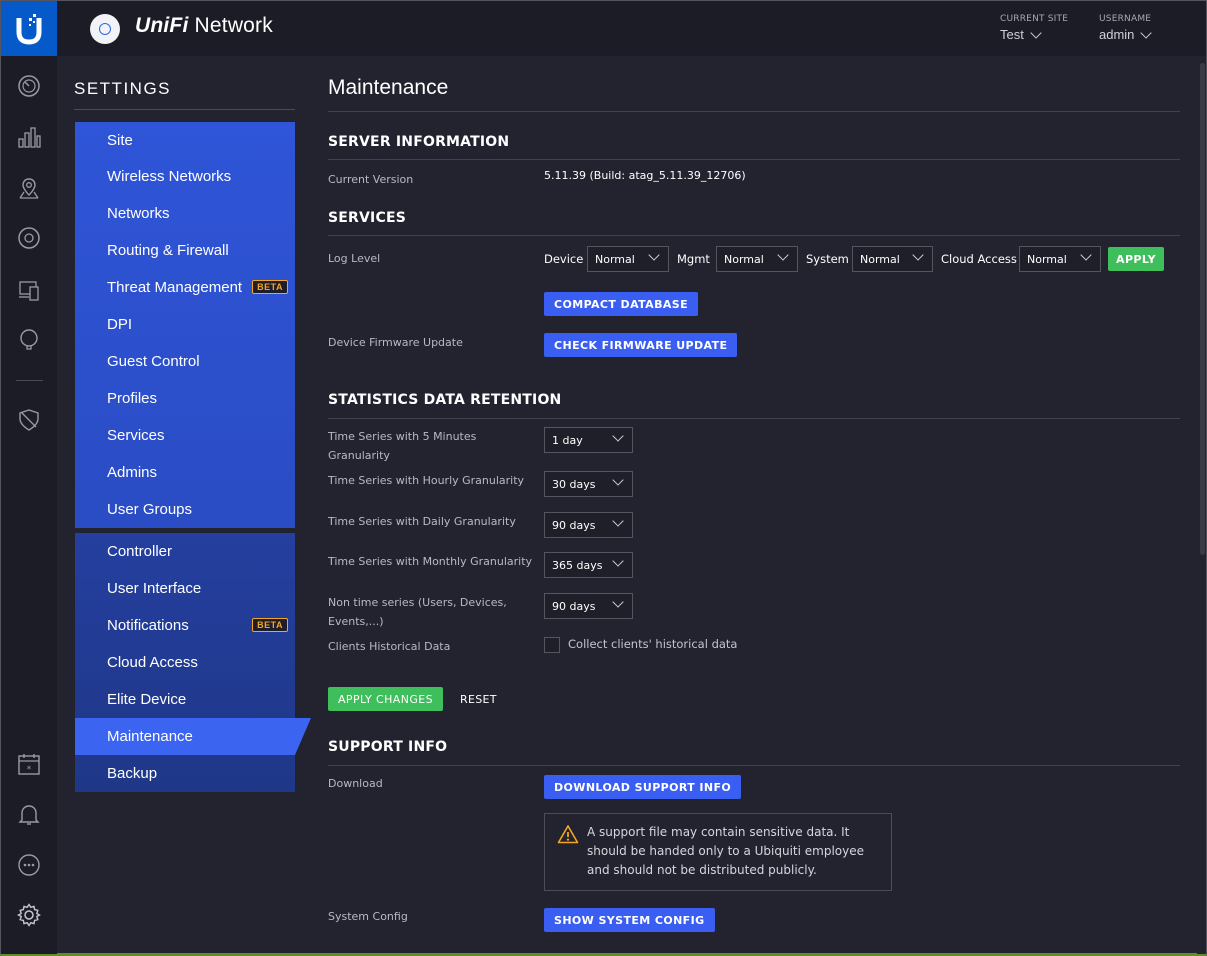  I want to click on warning-triangle-icon, so click(568, 837).